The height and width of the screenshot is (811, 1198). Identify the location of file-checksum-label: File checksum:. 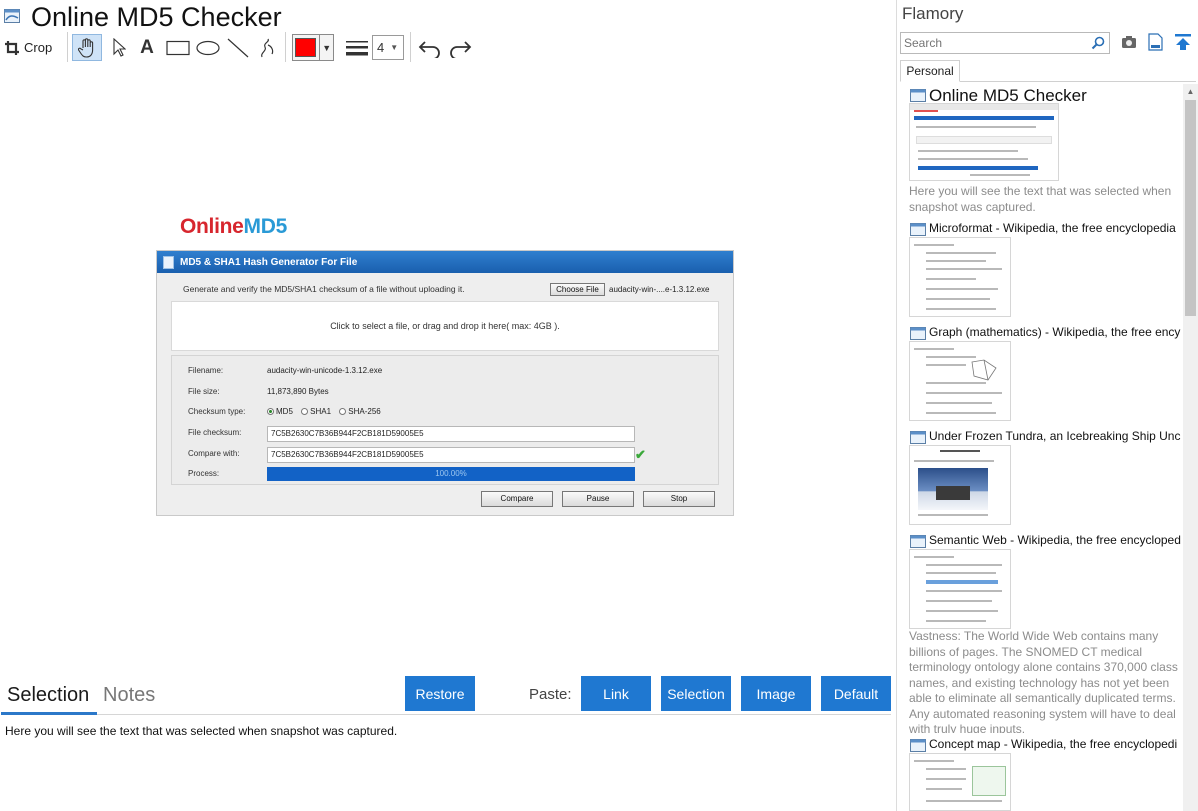
(215, 432).